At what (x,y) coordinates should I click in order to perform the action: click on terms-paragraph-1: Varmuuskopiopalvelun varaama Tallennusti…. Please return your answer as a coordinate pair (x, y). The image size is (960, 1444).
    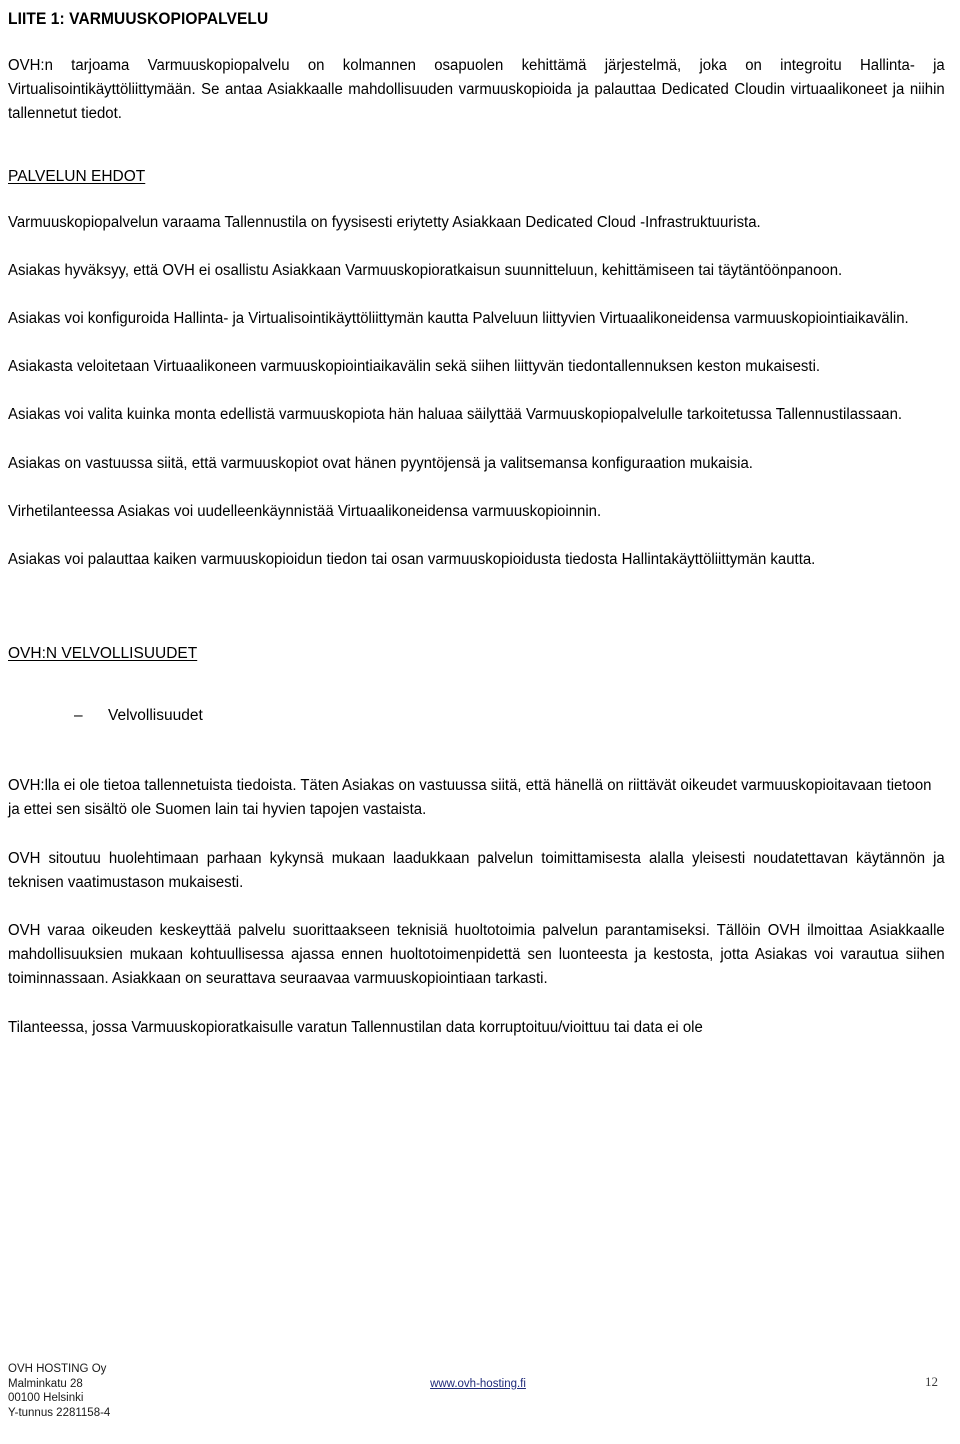
    Looking at the image, I should click on (384, 222).